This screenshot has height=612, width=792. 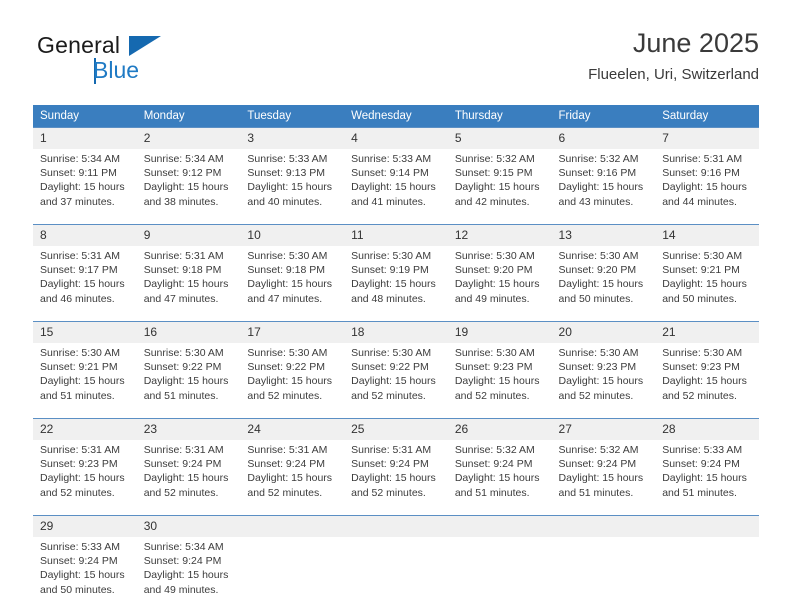 What do you see at coordinates (85, 138) in the screenshot?
I see `day-number: 1` at bounding box center [85, 138].